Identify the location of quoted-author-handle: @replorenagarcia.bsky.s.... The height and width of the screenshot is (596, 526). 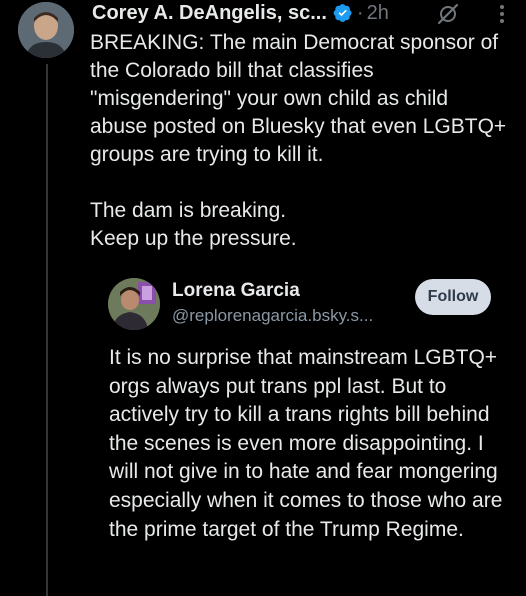
(273, 315).